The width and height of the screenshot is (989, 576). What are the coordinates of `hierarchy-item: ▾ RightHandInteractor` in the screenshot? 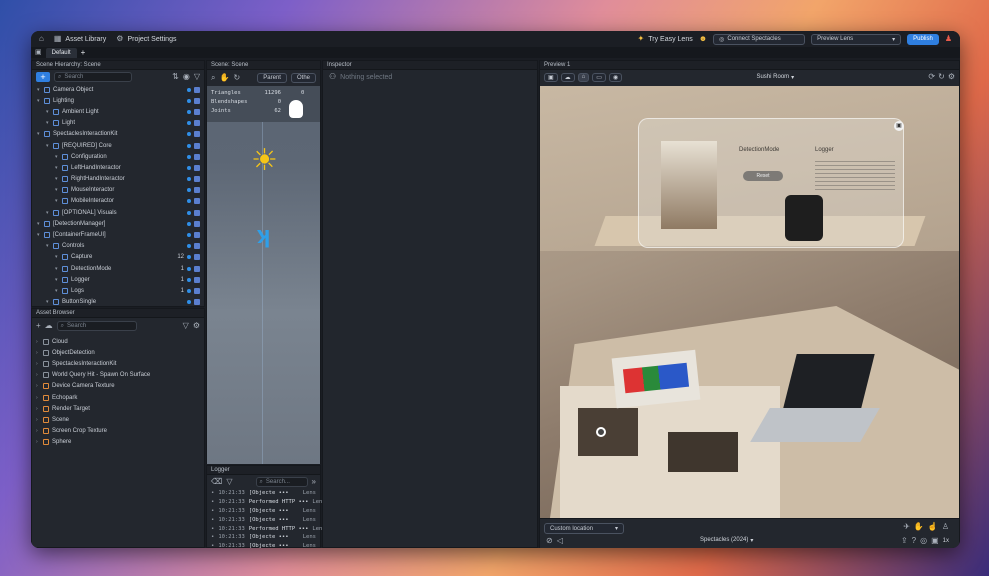 It's located at (118, 179).